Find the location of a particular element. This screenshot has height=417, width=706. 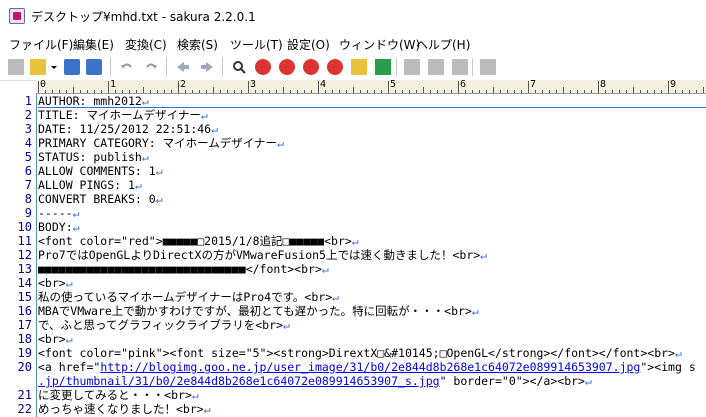

text-line: DATE: 11/25/2012 22:51:46↵ is located at coordinates (128, 129).